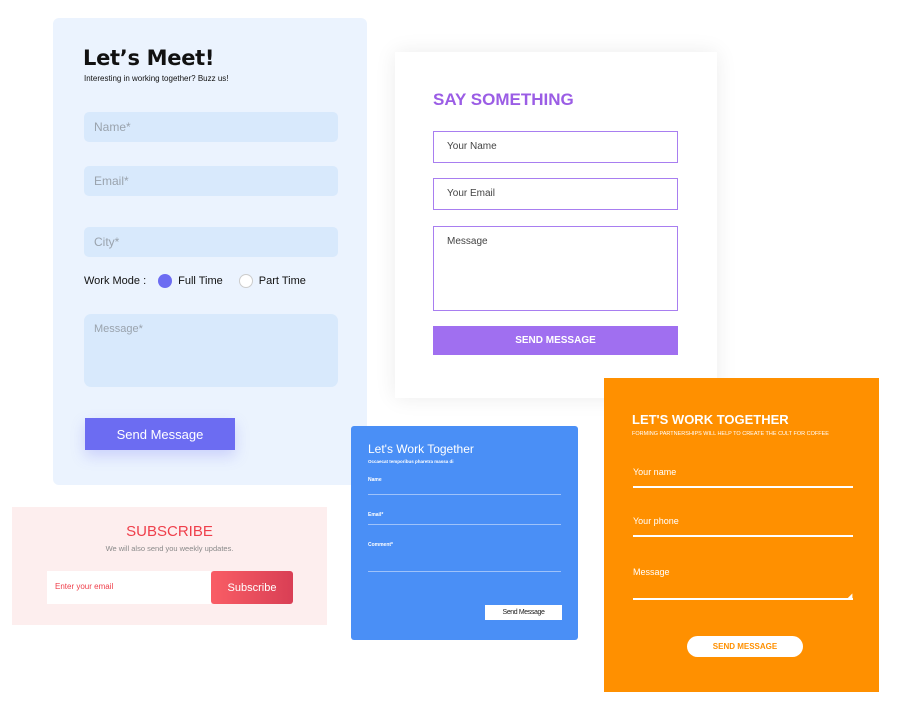 The height and width of the screenshot is (706, 900). I want to click on email-input, so click(464, 524).